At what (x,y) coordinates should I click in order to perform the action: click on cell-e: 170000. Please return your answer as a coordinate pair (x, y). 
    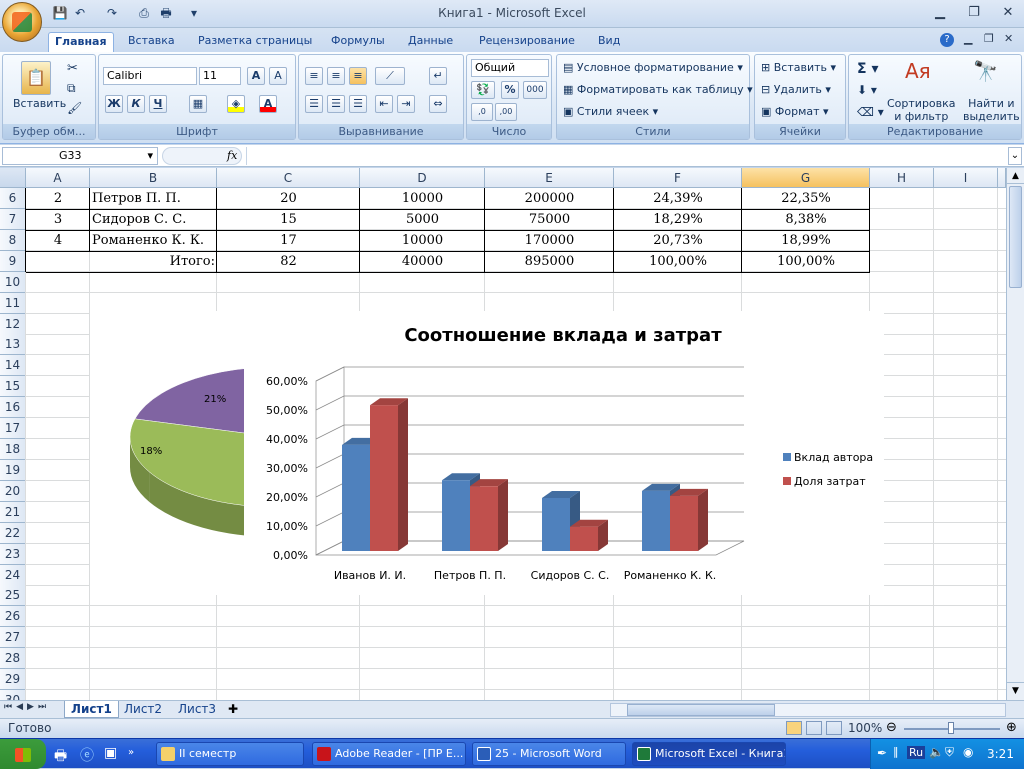
    Looking at the image, I should click on (549, 240).